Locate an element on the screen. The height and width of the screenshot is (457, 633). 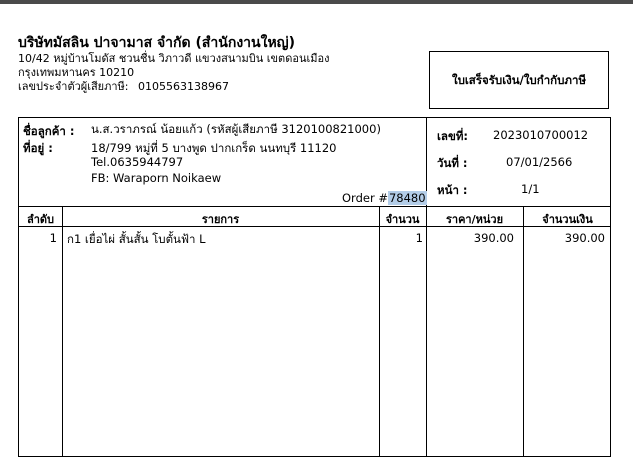
document-title-box: ใบเสร็จรับเงิน/ใบกำกับภาษี is located at coordinates (519, 80).